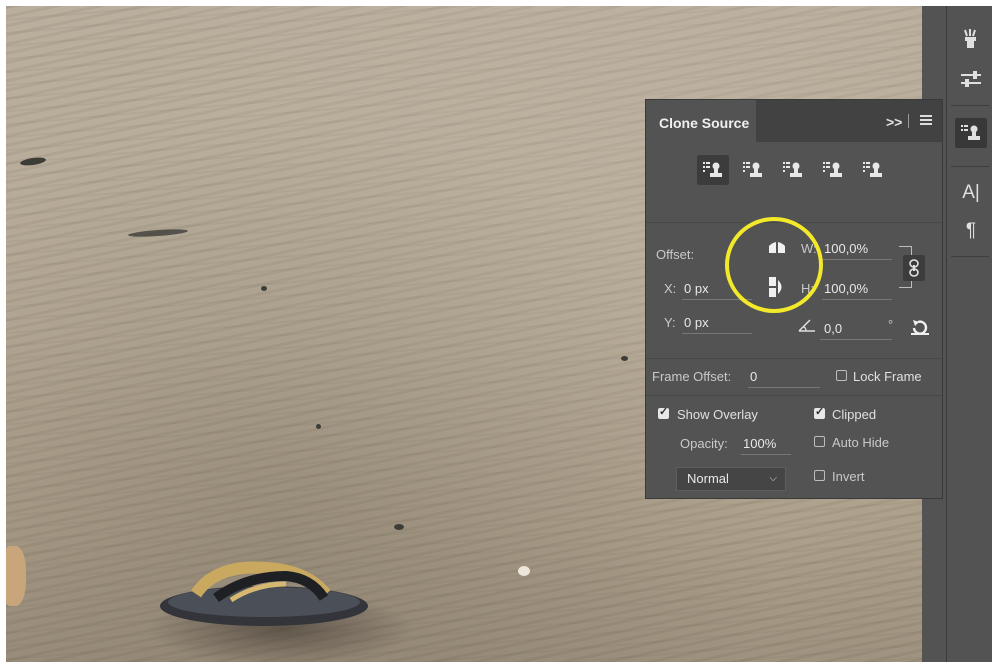 This screenshot has height=666, width=992. I want to click on opacity-field-underline, so click(766, 454).